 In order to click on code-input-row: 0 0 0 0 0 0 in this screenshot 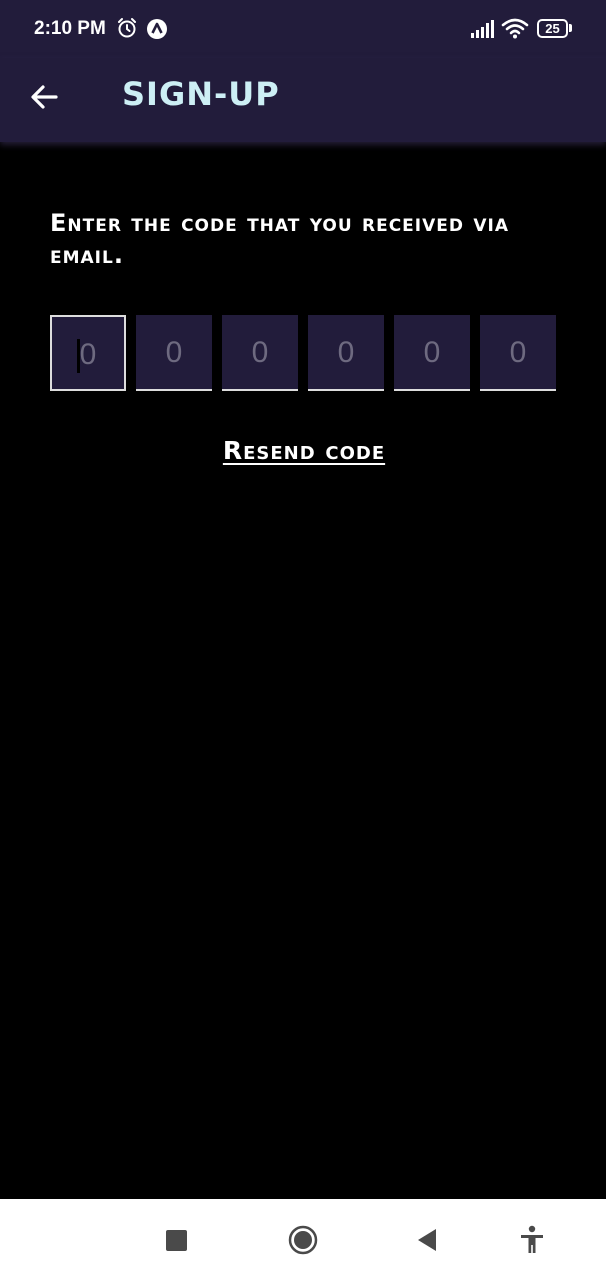, I will do `click(303, 353)`.